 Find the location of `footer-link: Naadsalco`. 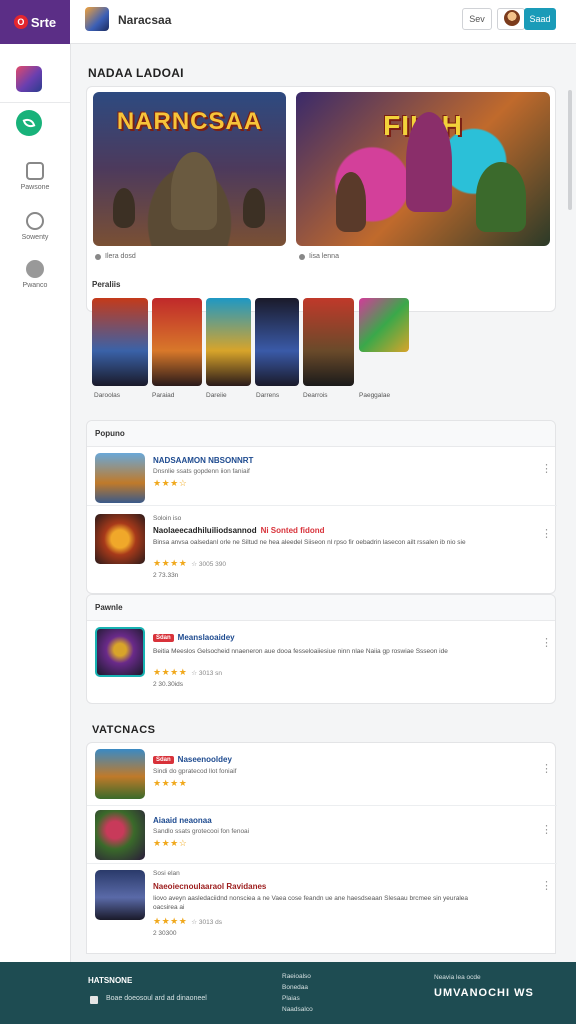

footer-link: Naadsalco is located at coordinates (297, 1009).